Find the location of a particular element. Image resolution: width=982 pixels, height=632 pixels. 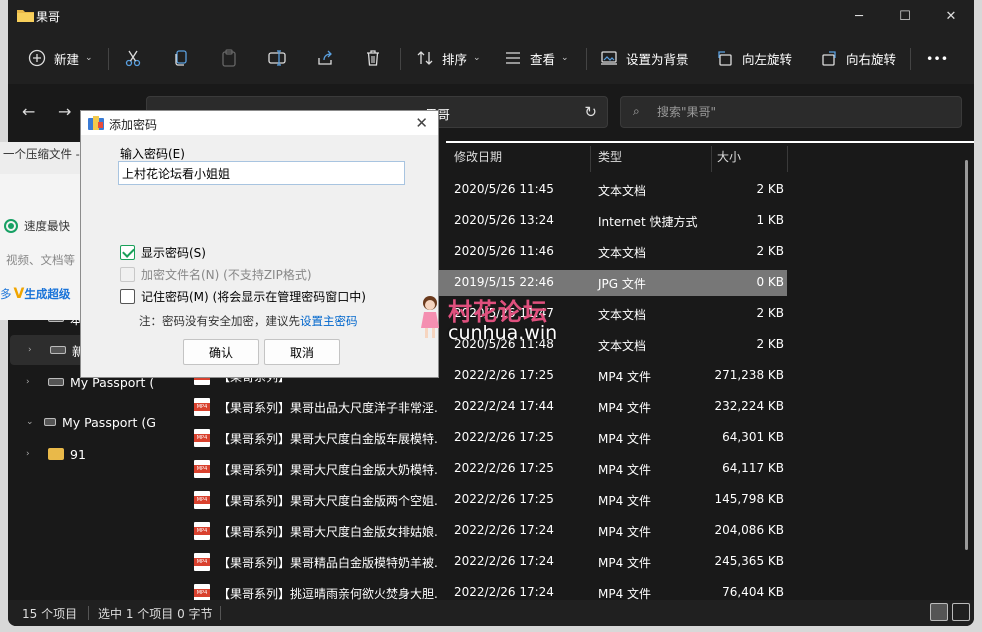

scissors-icon is located at coordinates (133, 58).